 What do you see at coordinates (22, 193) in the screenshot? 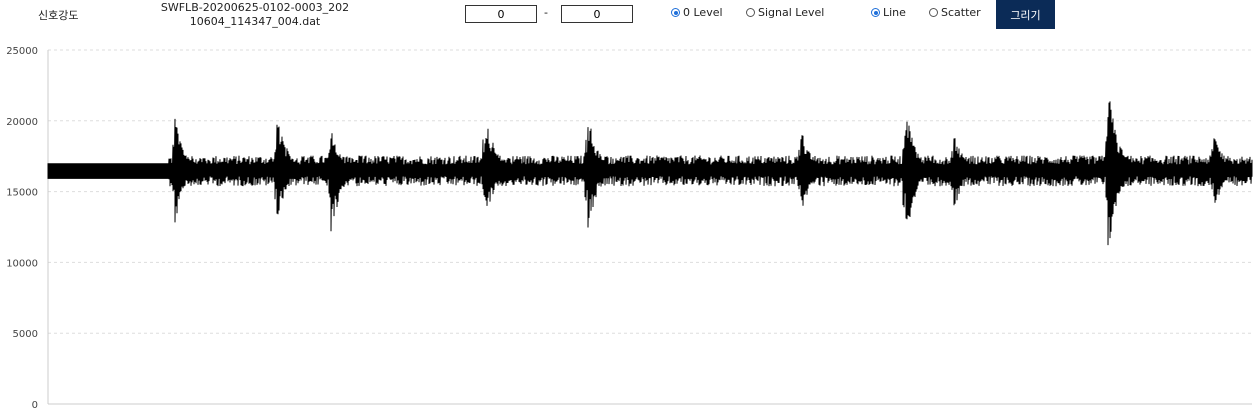
I see `y-tick-label: 15000` at bounding box center [22, 193].